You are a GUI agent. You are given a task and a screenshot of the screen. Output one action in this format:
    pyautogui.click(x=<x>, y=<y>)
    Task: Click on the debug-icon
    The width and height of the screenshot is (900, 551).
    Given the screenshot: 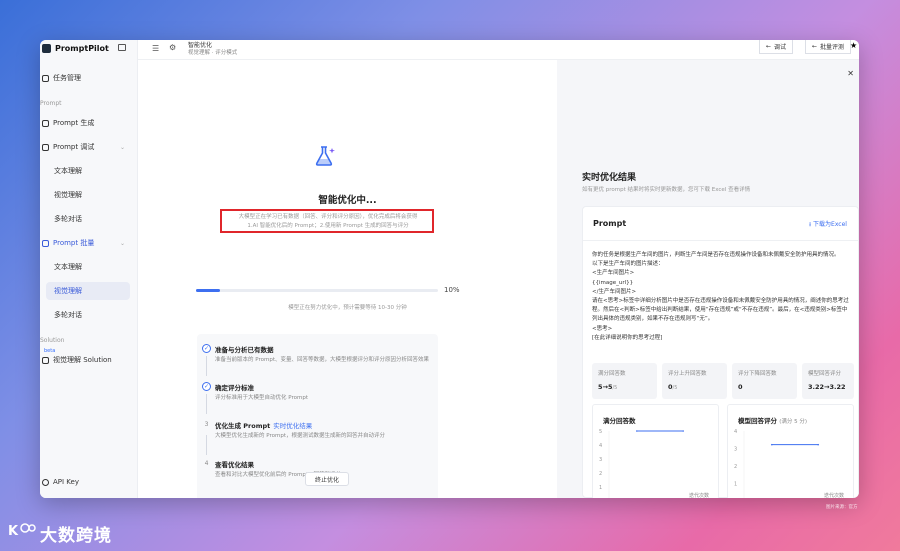 What is the action you would take?
    pyautogui.click(x=45, y=147)
    